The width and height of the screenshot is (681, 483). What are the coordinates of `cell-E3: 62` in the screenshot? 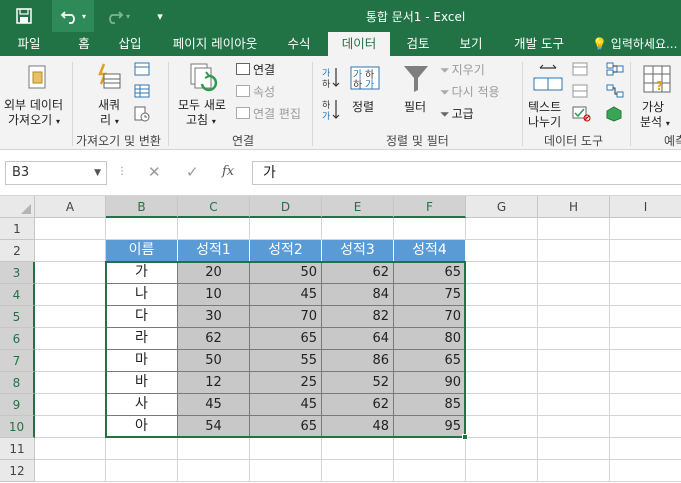 It's located at (358, 273).